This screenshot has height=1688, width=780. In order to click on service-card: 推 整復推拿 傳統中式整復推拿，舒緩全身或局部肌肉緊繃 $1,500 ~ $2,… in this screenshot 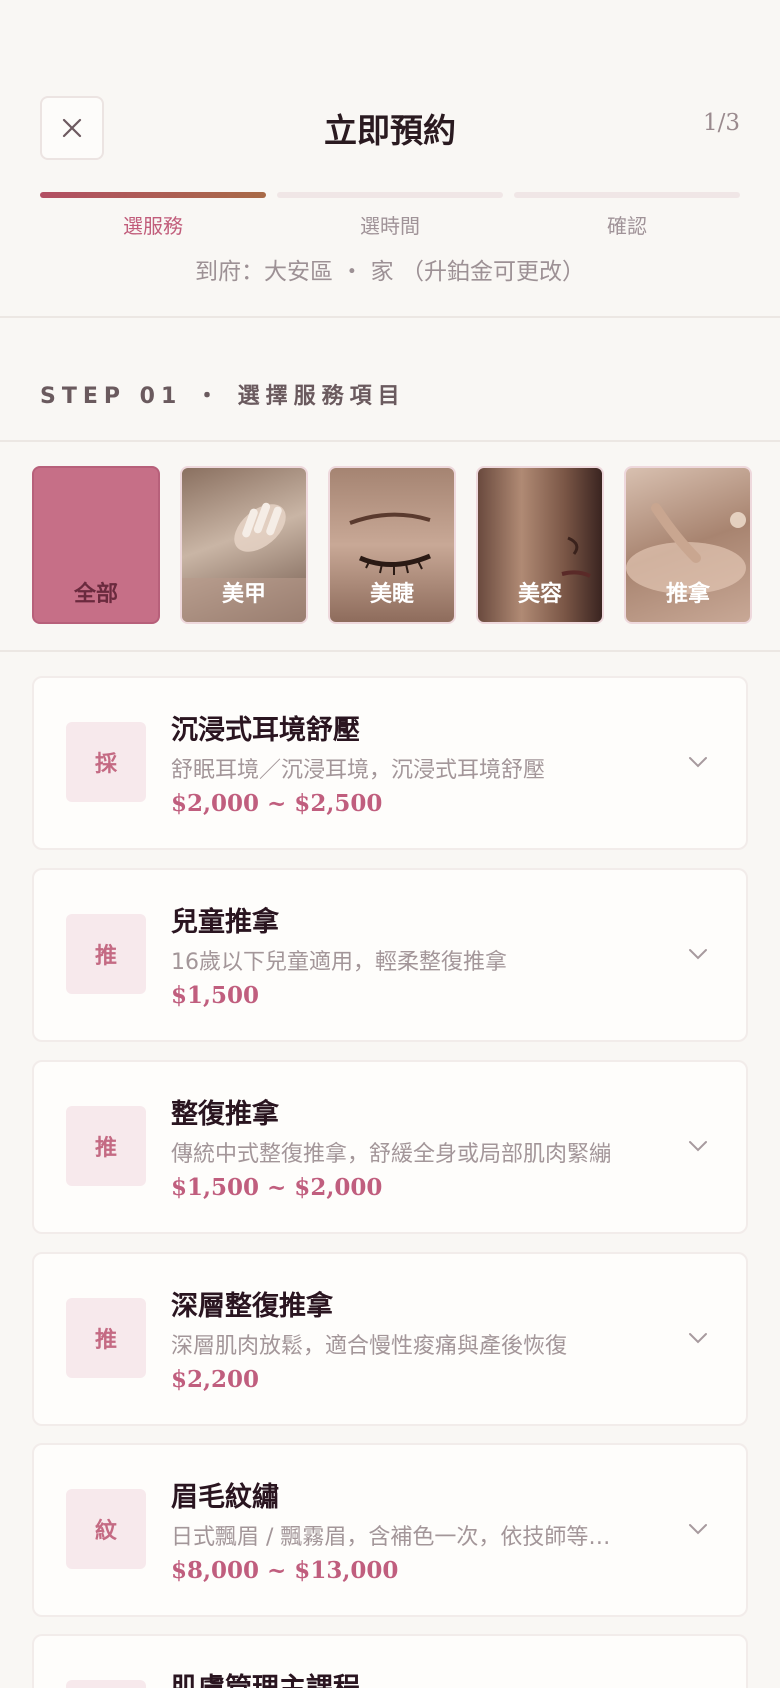, I will do `click(390, 1147)`.